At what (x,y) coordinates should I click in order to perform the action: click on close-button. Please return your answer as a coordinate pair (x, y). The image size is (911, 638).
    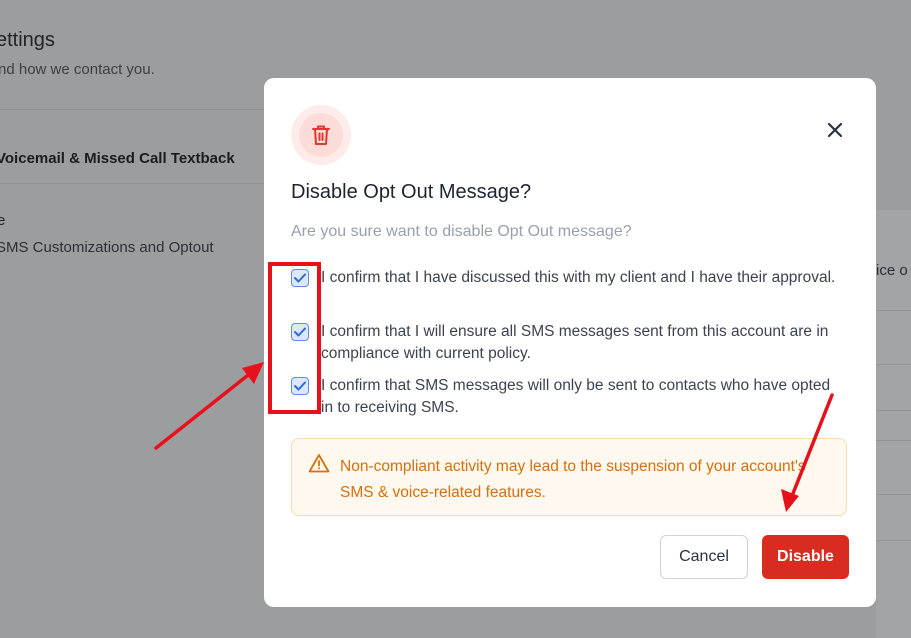
    Looking at the image, I should click on (835, 130).